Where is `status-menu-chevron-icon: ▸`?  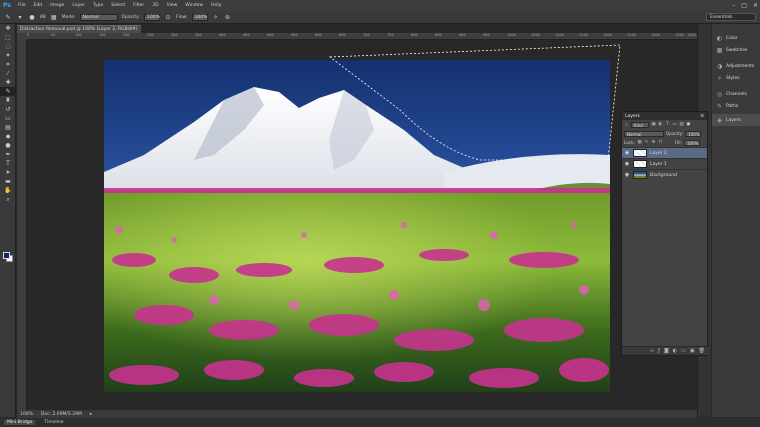 status-menu-chevron-icon: ▸ is located at coordinates (91, 414).